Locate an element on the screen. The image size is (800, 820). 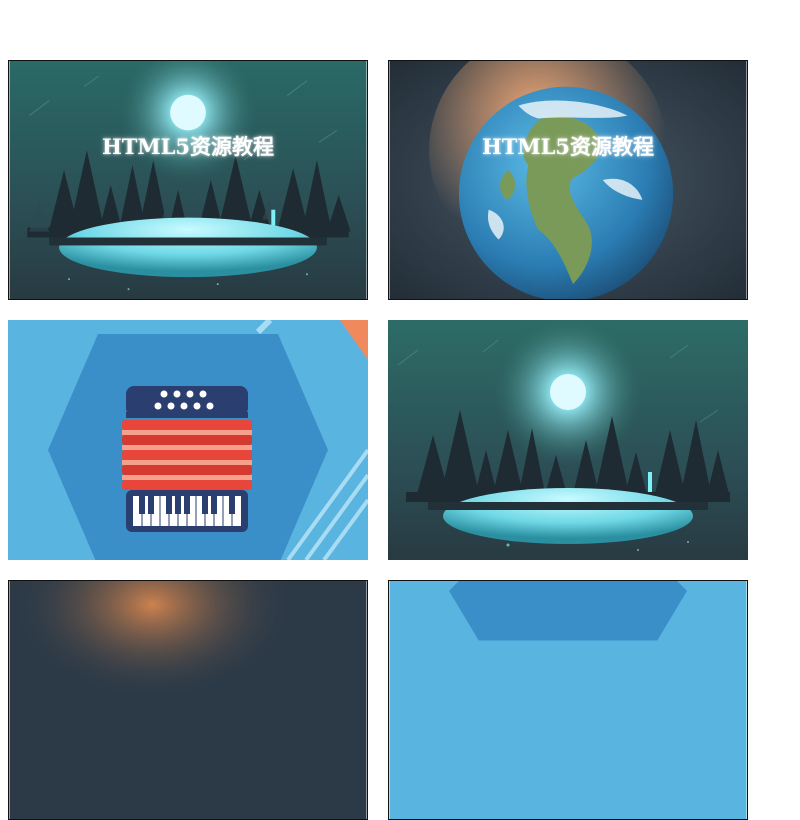
gallery-tile-accordion is located at coordinates (188, 440).